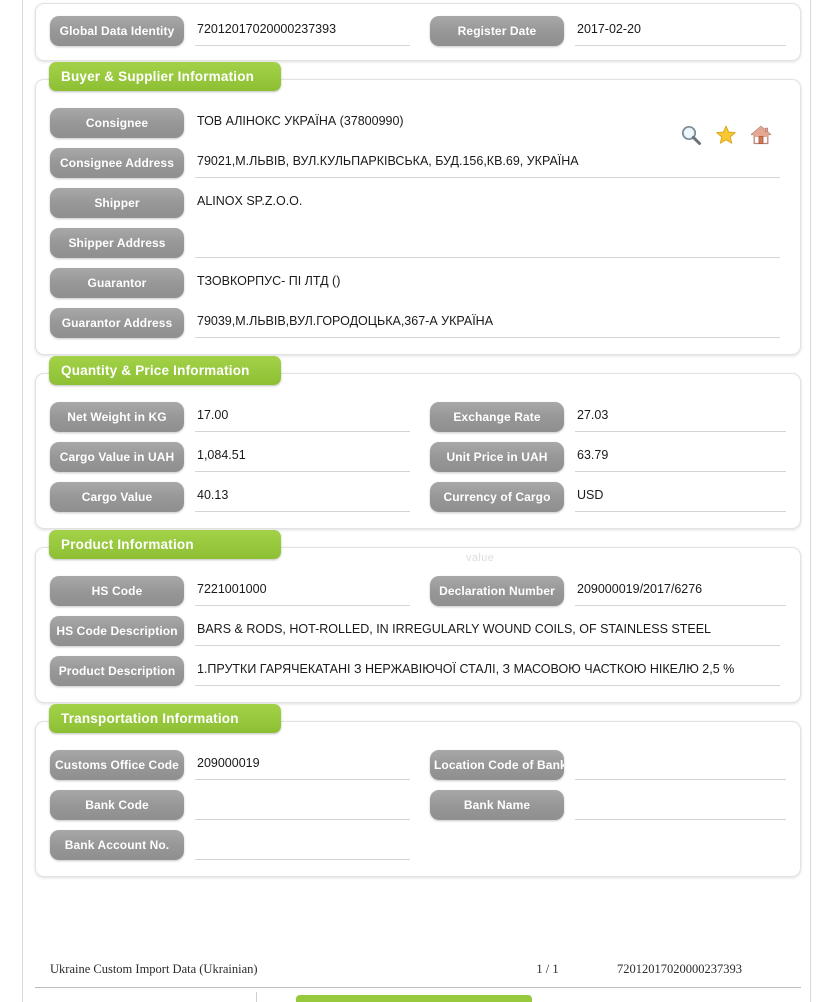 This screenshot has height=1002, width=828. I want to click on currency-of-cargo-field: Currency of Cargo USD, so click(602, 497).